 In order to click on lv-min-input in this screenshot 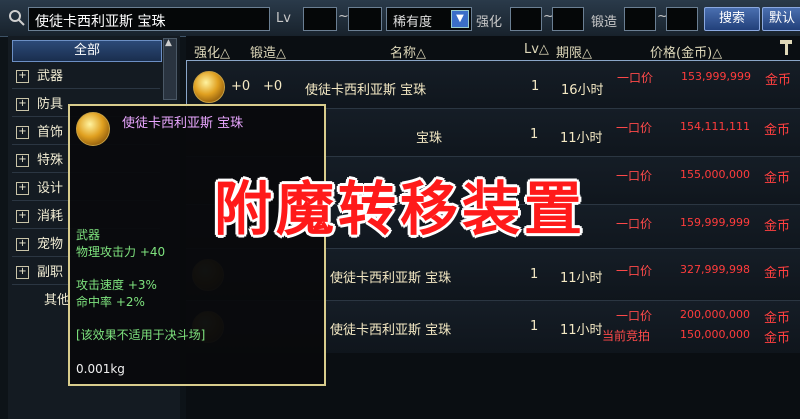, I will do `click(320, 19)`.